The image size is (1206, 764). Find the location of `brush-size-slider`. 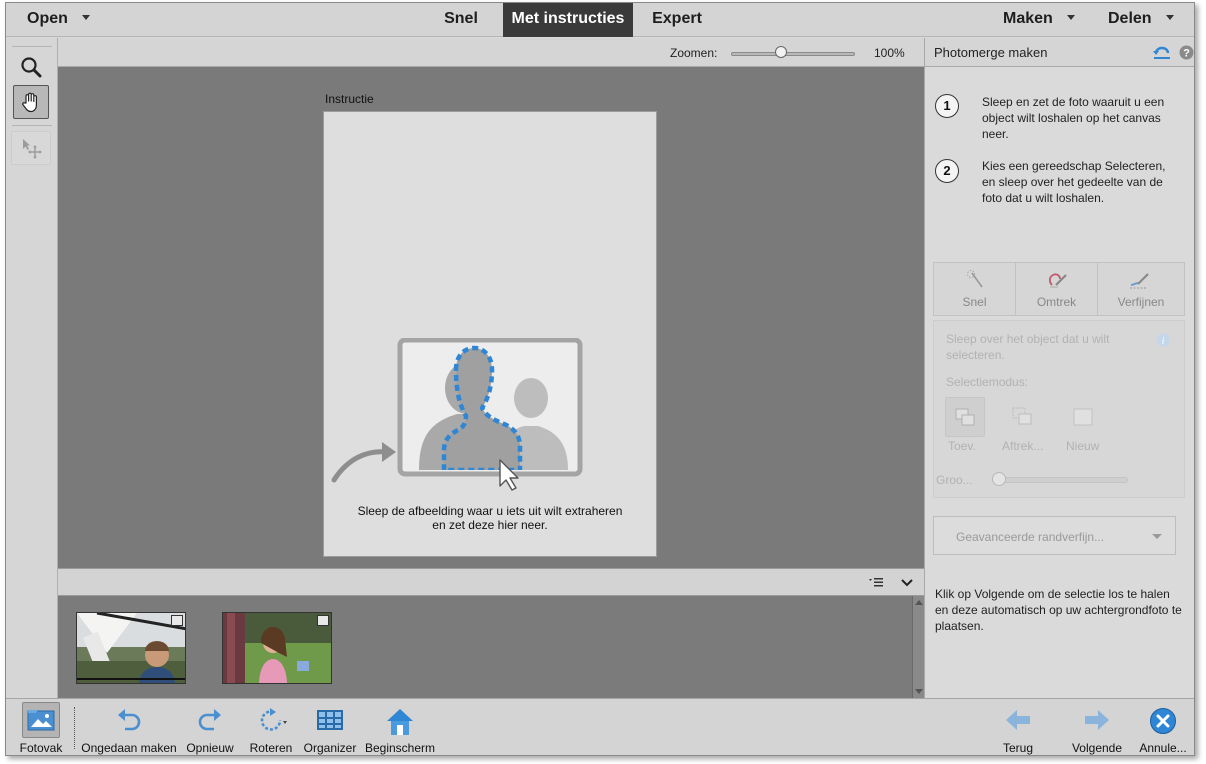

brush-size-slider is located at coordinates (1060, 480).